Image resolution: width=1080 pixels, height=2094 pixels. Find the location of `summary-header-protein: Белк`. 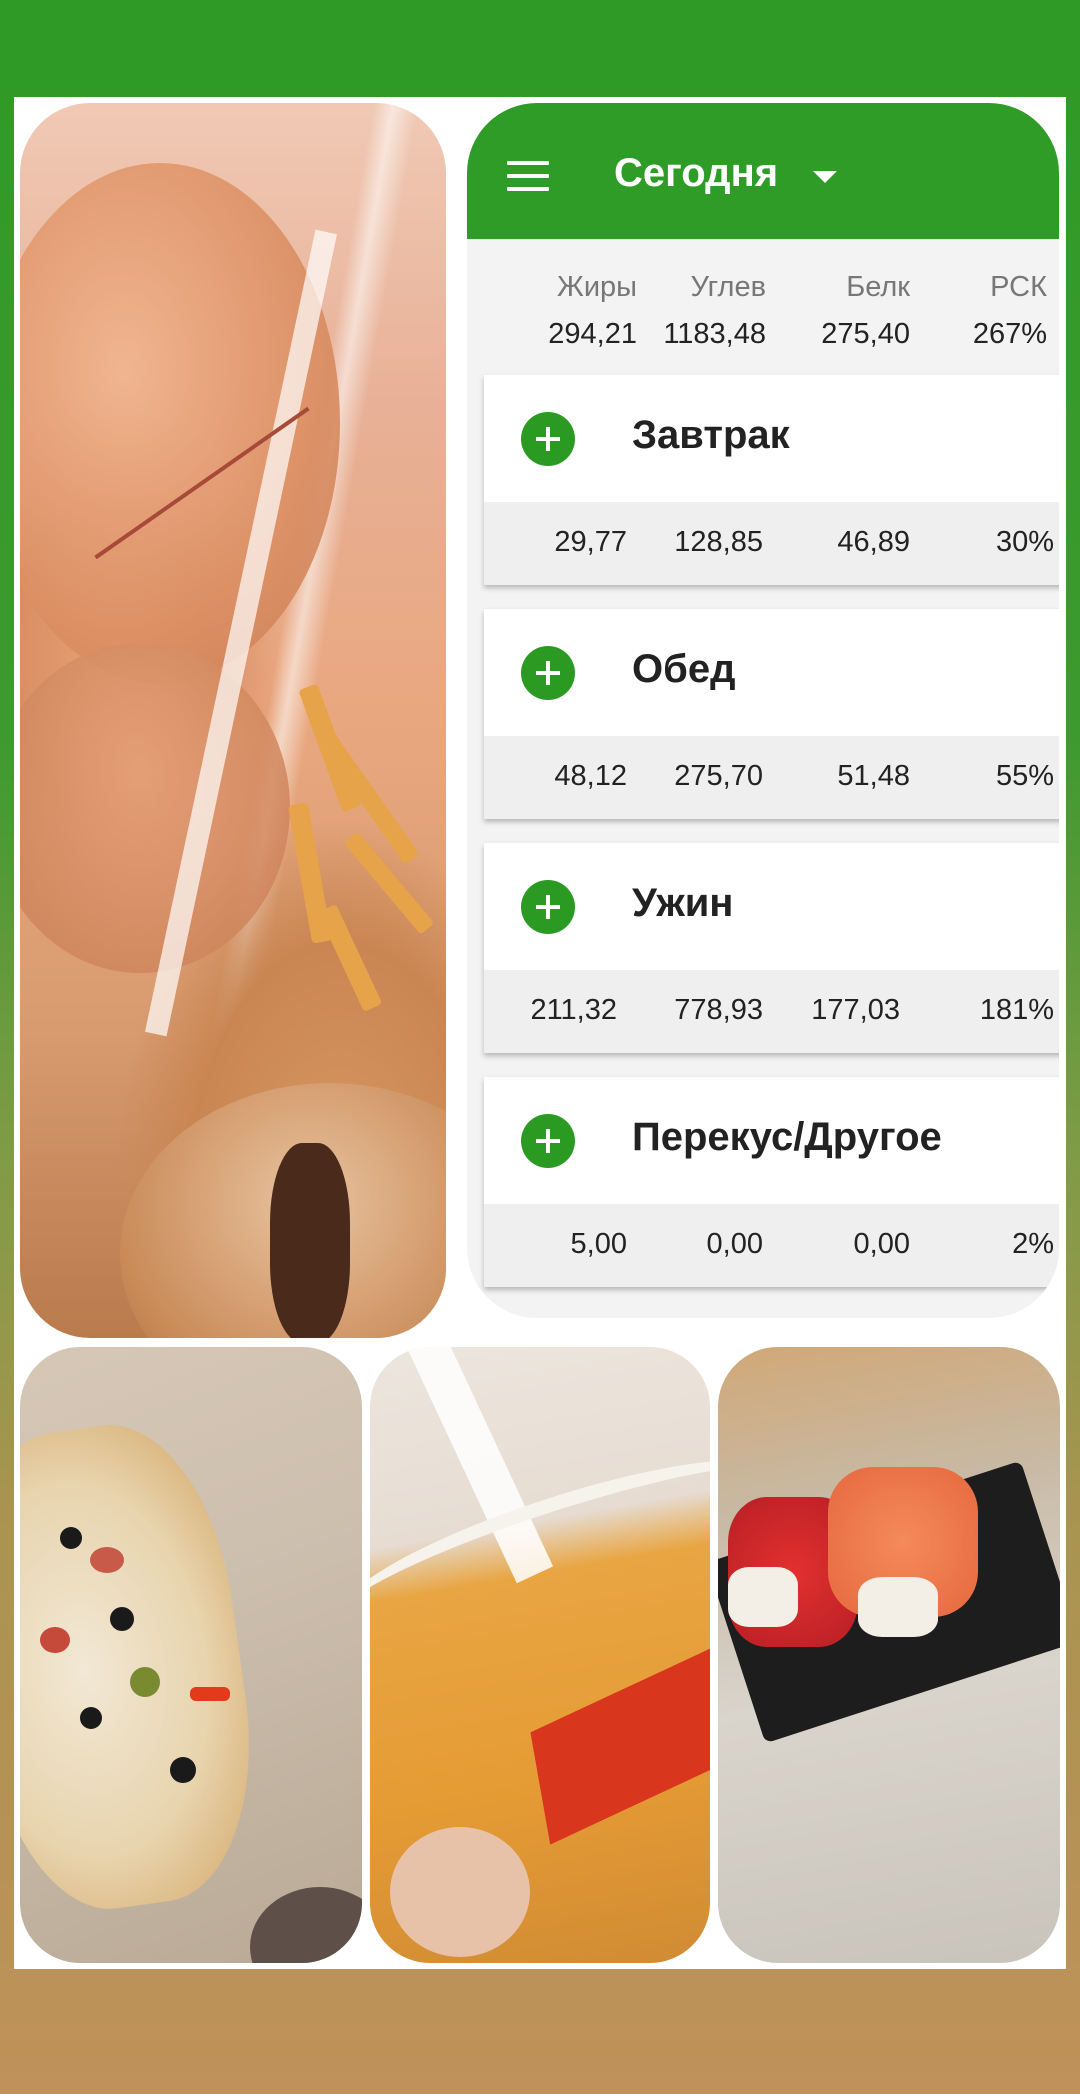

summary-header-protein: Белк is located at coordinates (878, 287).